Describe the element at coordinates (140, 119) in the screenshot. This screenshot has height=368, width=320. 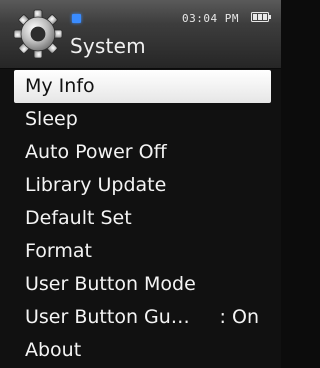
I see `menu-item-sleep: Sleep` at that location.